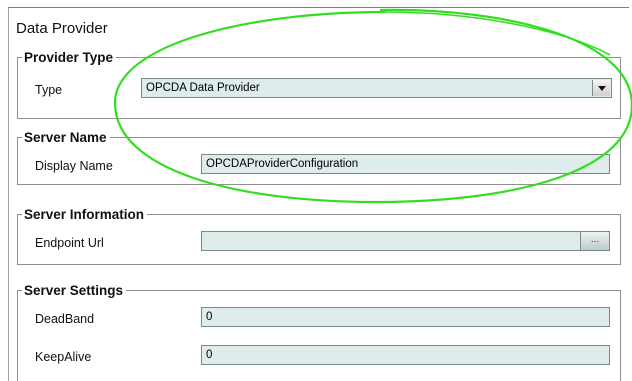  Describe the element at coordinates (69, 243) in the screenshot. I see `endpoint-url-label: Endpoint Url` at that location.